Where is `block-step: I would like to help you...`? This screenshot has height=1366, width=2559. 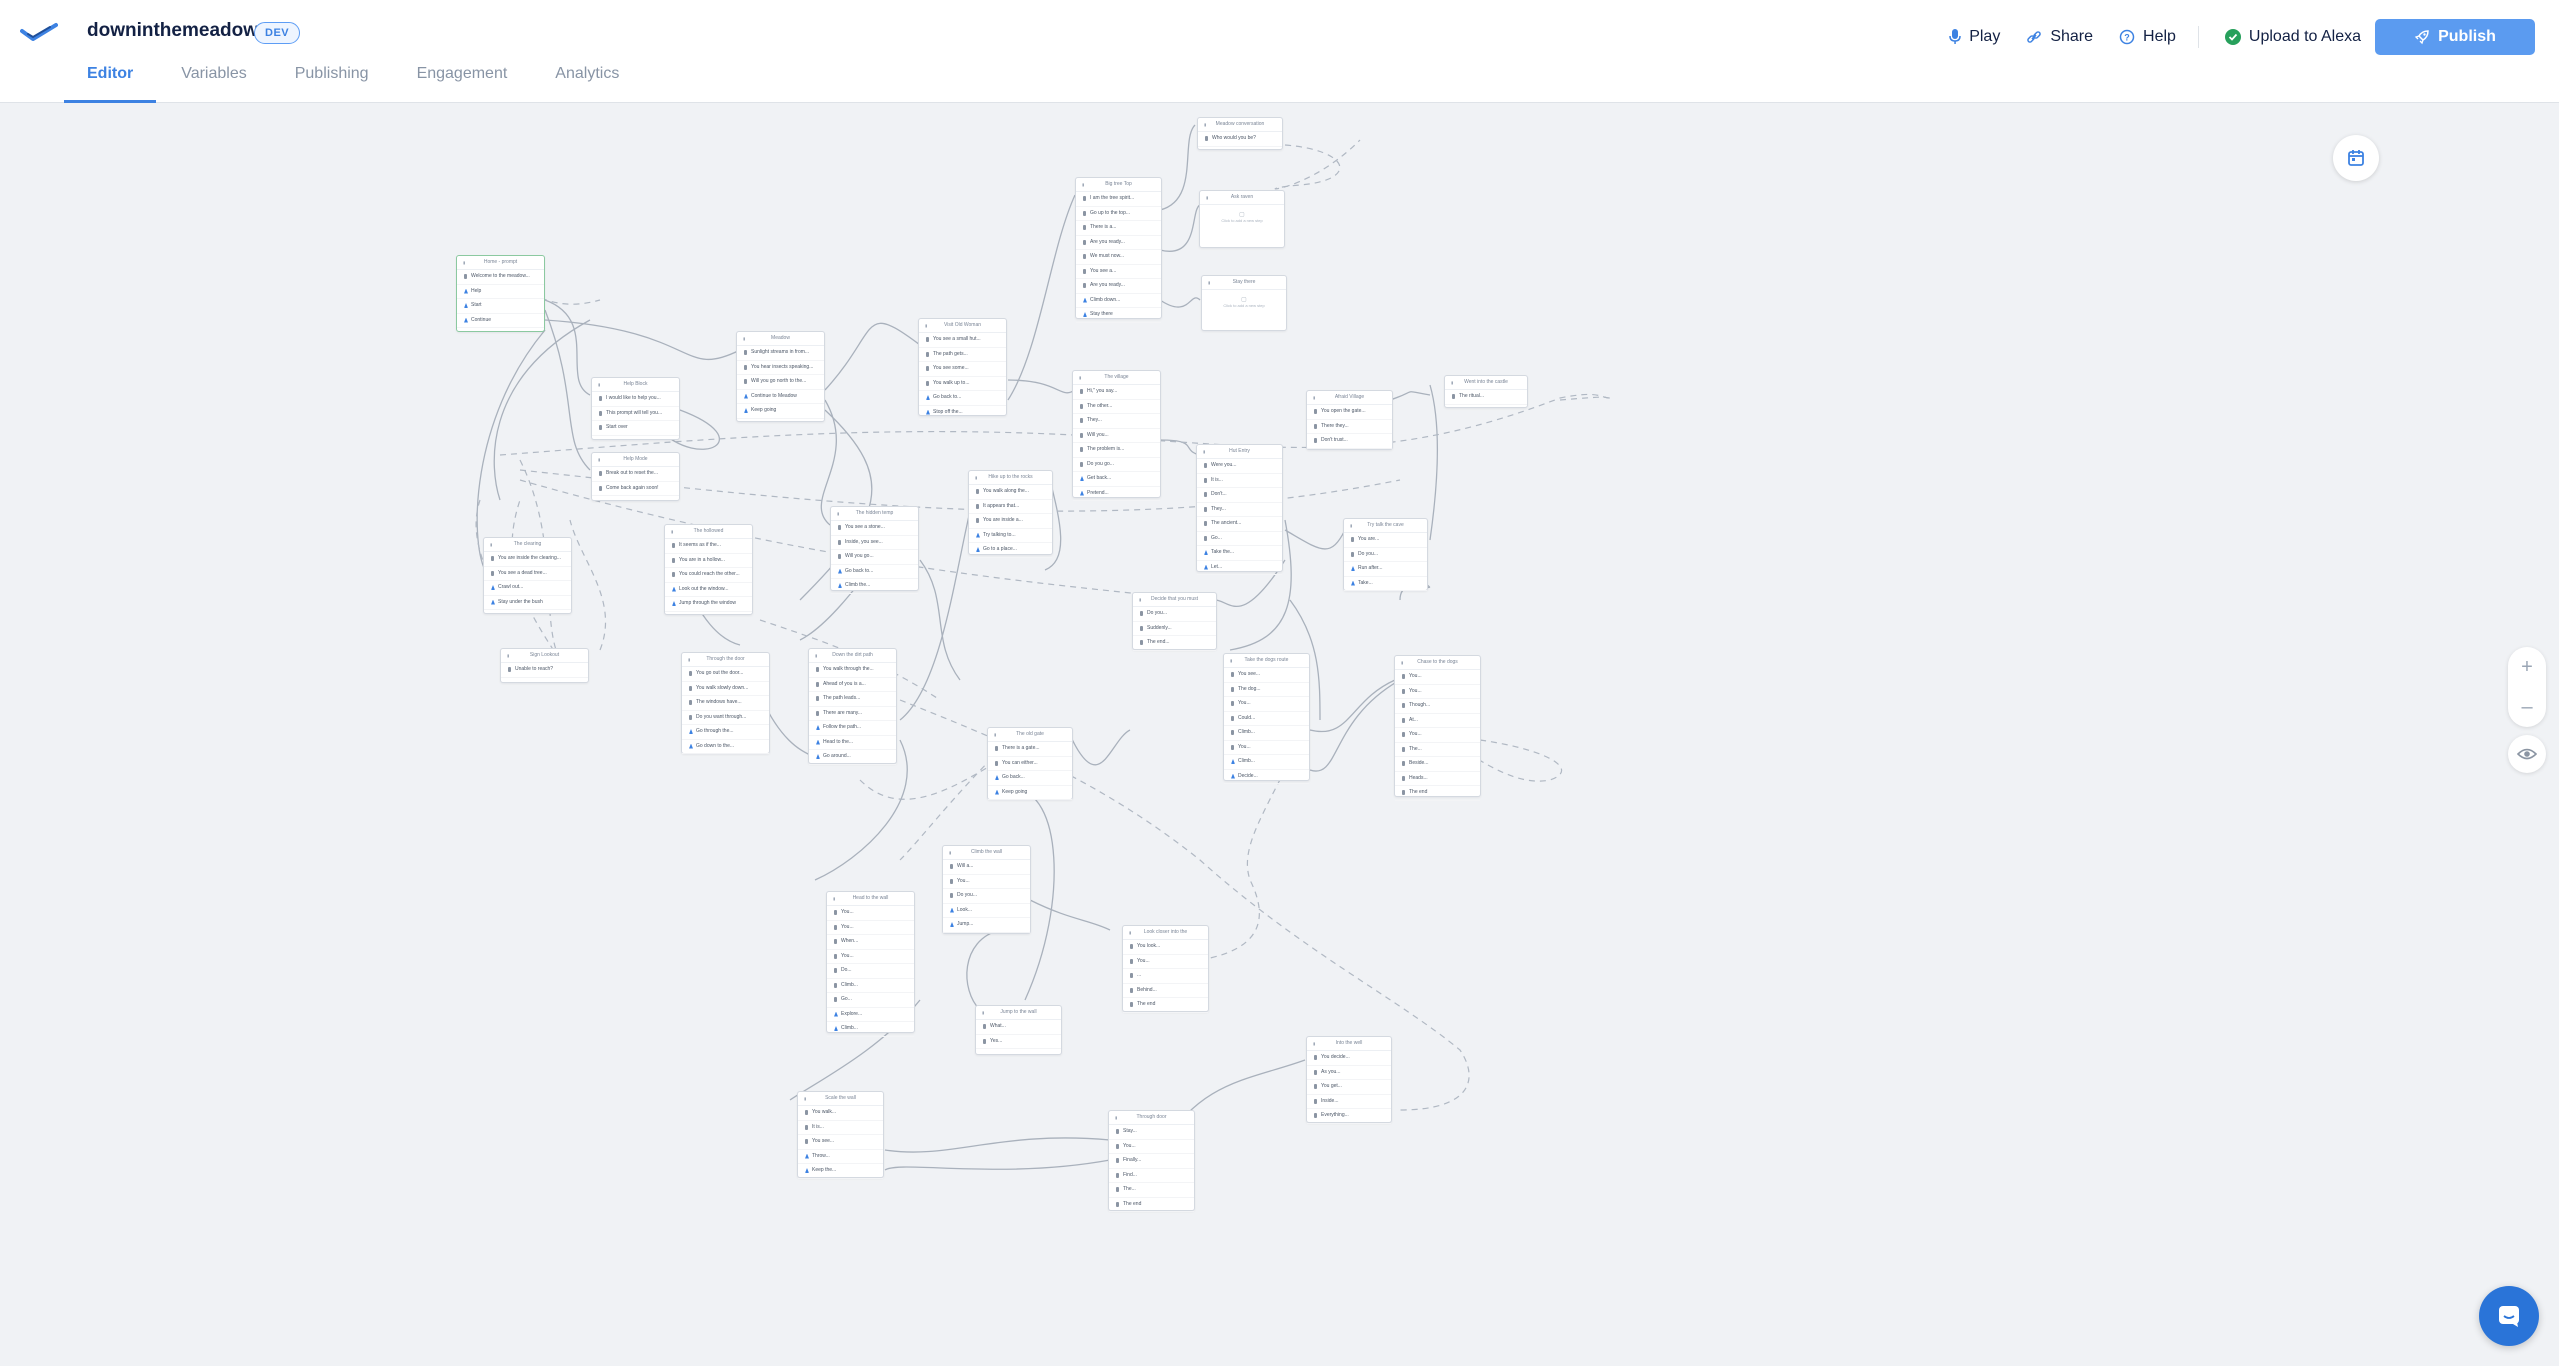
block-step: I would like to help you... is located at coordinates (635, 399).